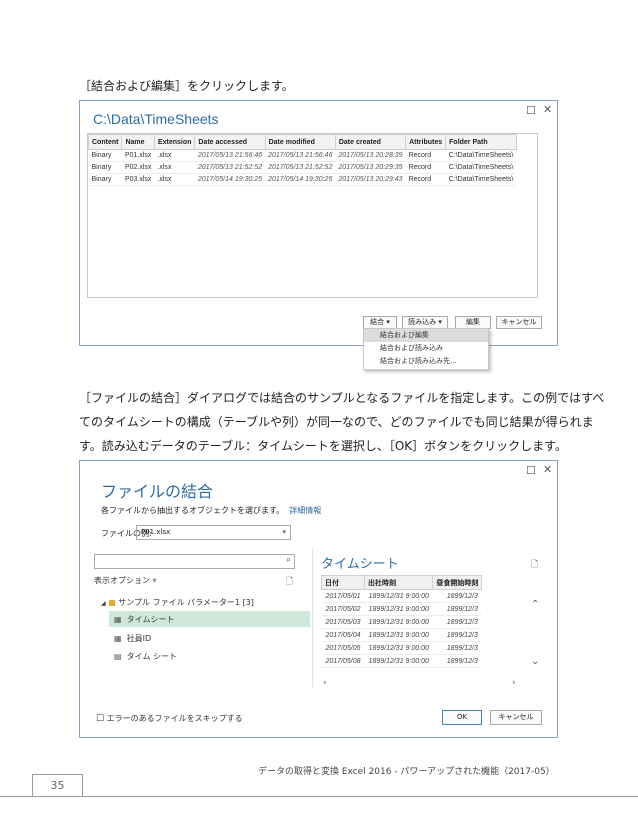 This screenshot has width=638, height=826. Describe the element at coordinates (145, 656) in the screenshot. I see `tree-item-time-sheet: ▤ タイム シート` at that location.